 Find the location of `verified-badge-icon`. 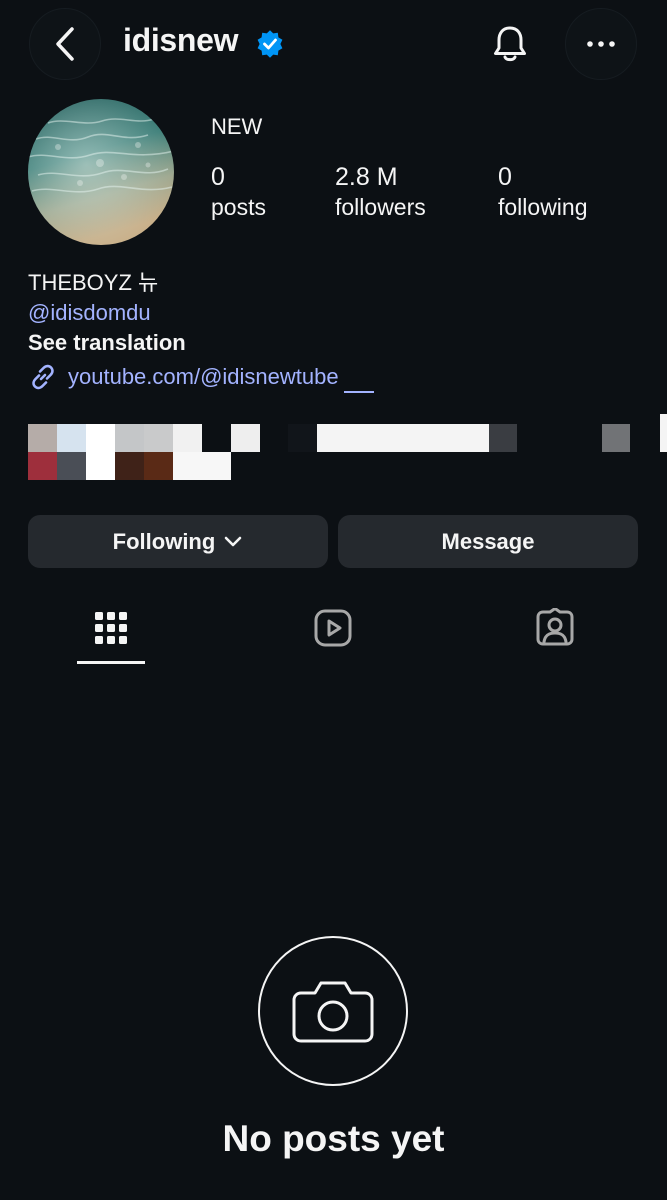

verified-badge-icon is located at coordinates (270, 44).